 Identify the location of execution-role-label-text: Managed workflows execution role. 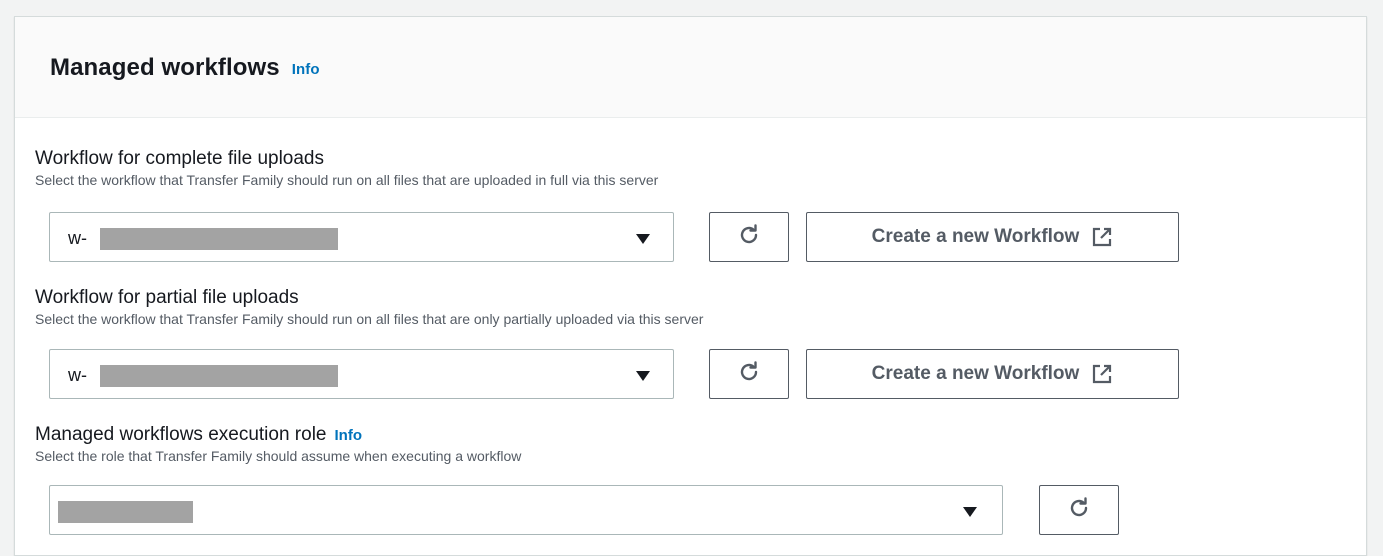
(181, 434).